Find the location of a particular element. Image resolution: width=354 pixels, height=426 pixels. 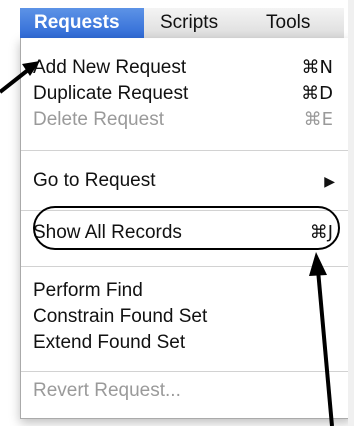

window-edge is located at coordinates (351, 213).